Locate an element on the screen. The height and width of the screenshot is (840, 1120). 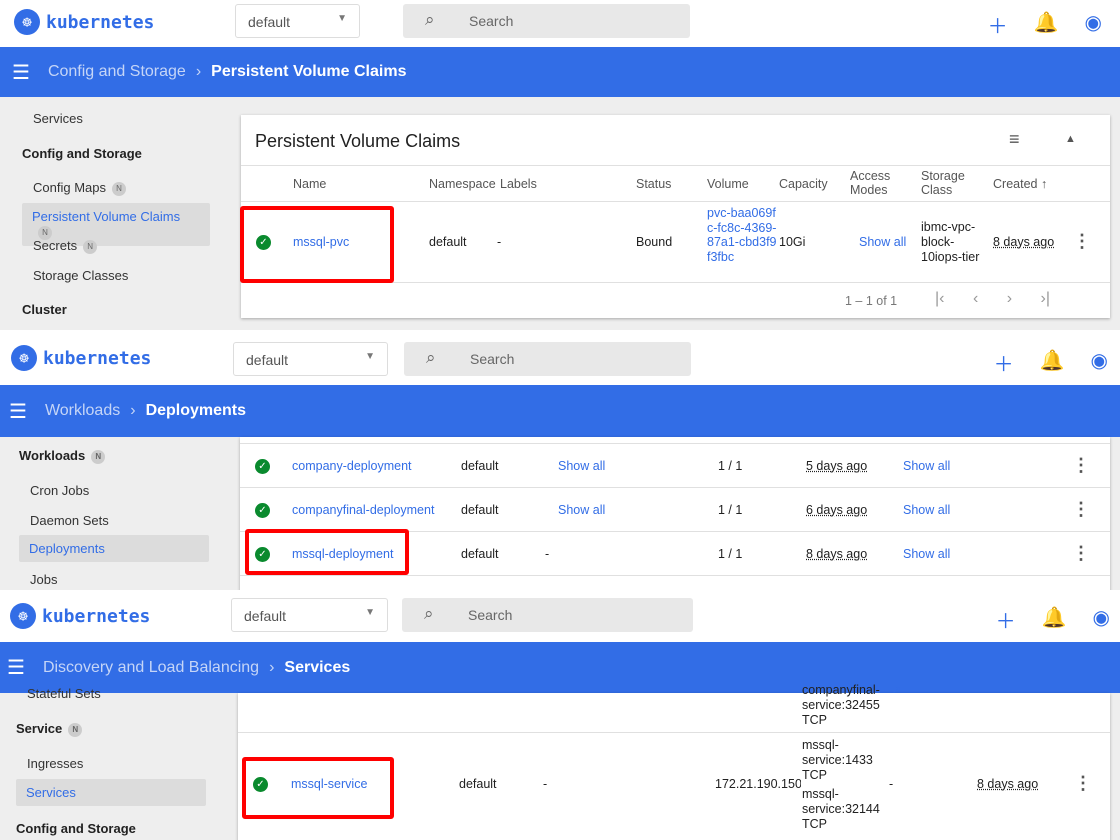
sidebar-item-deployments: Deployments is located at coordinates (114, 548).